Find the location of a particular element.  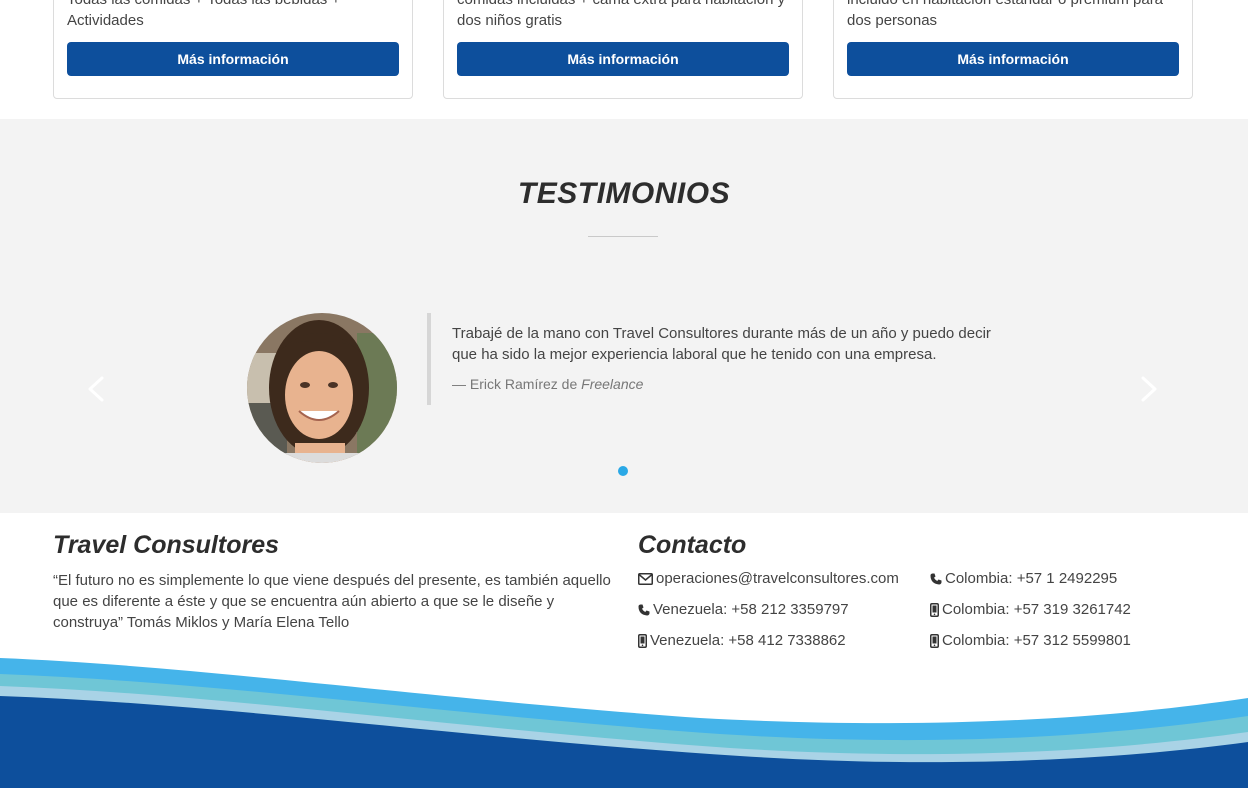

contact-phone: Venezuela: +58 212 3359797 is located at coordinates (743, 609).